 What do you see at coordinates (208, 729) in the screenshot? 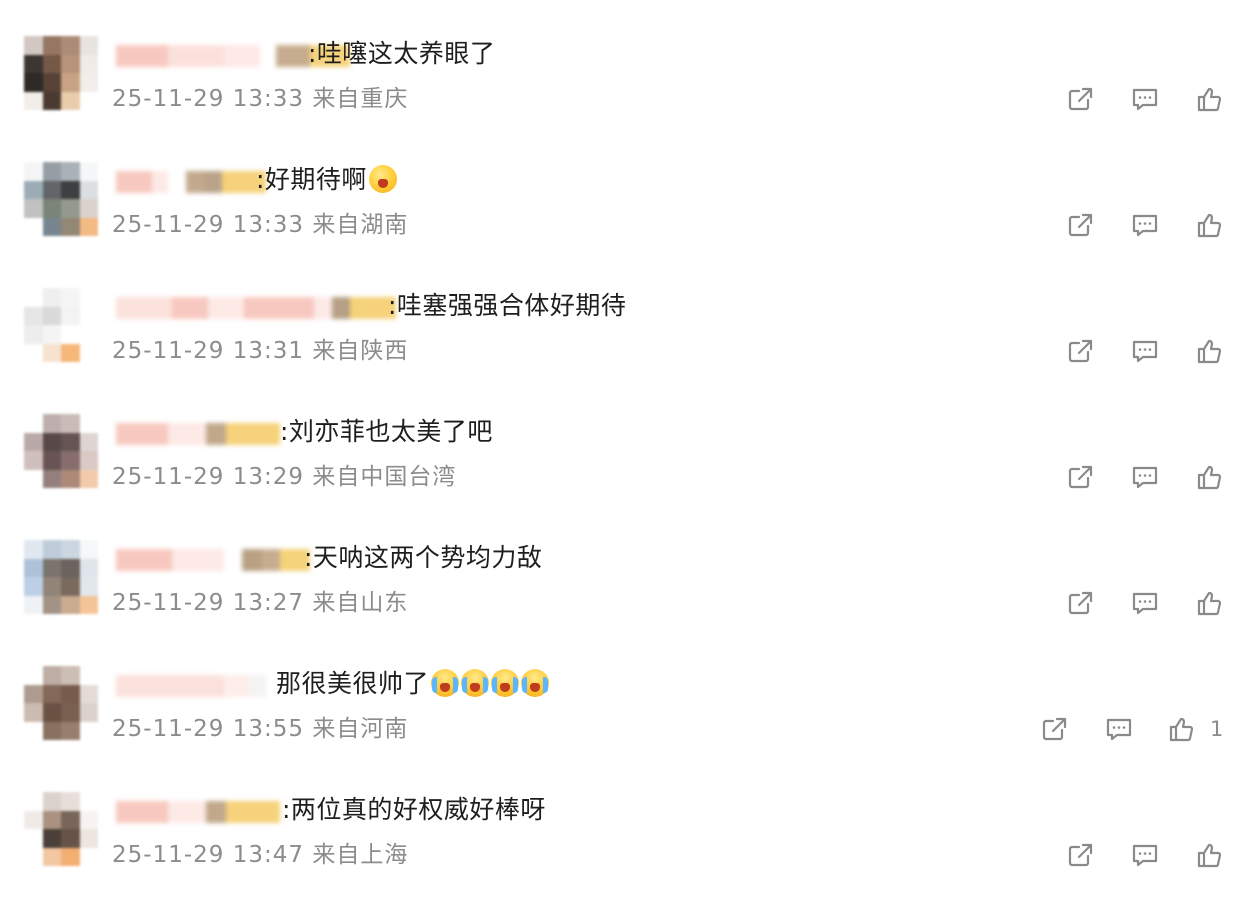
I see `comment-time: 25-11-29 13:55` at bounding box center [208, 729].